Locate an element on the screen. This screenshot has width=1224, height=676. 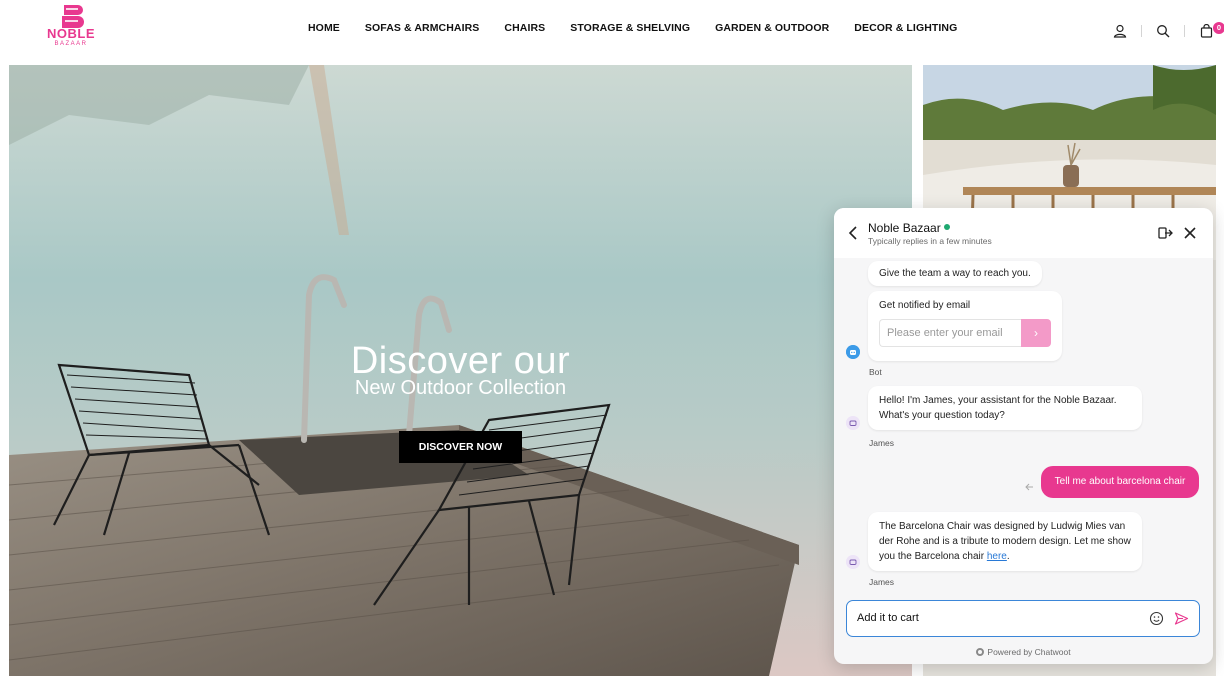
hero-subtitle: New Outdoor Collection is located at coordinates (460, 388).